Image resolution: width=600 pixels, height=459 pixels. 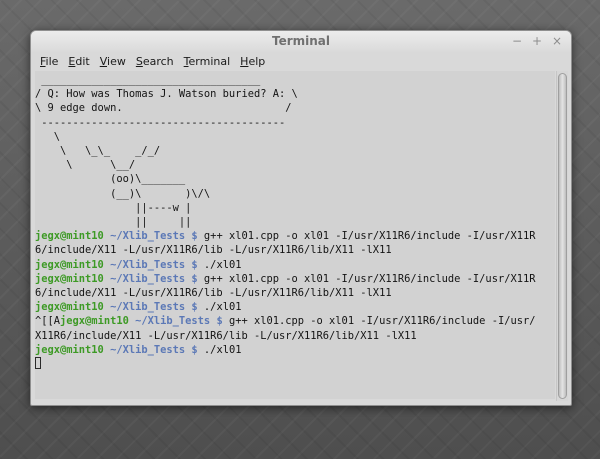 I want to click on menu-help: Help, so click(x=252, y=61).